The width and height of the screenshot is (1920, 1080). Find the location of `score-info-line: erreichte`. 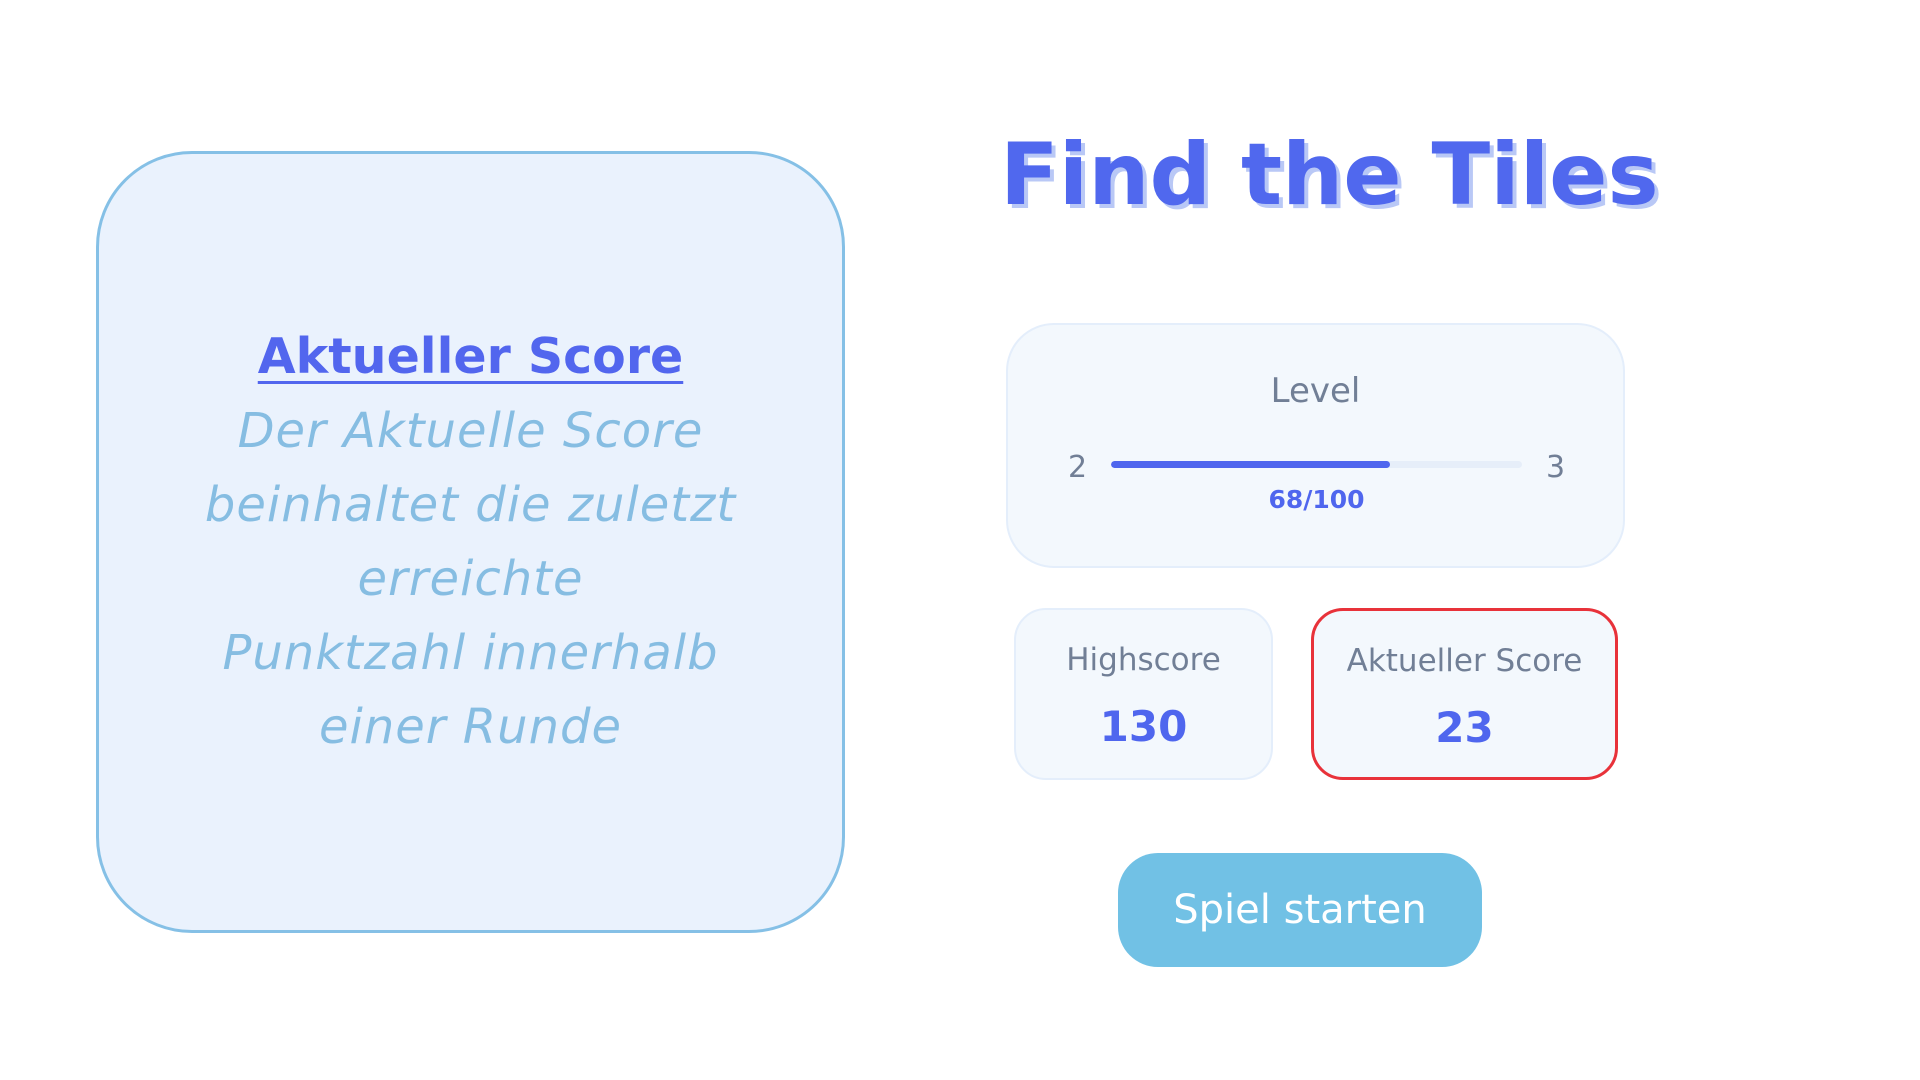

score-info-line: erreichte is located at coordinates (470, 579).